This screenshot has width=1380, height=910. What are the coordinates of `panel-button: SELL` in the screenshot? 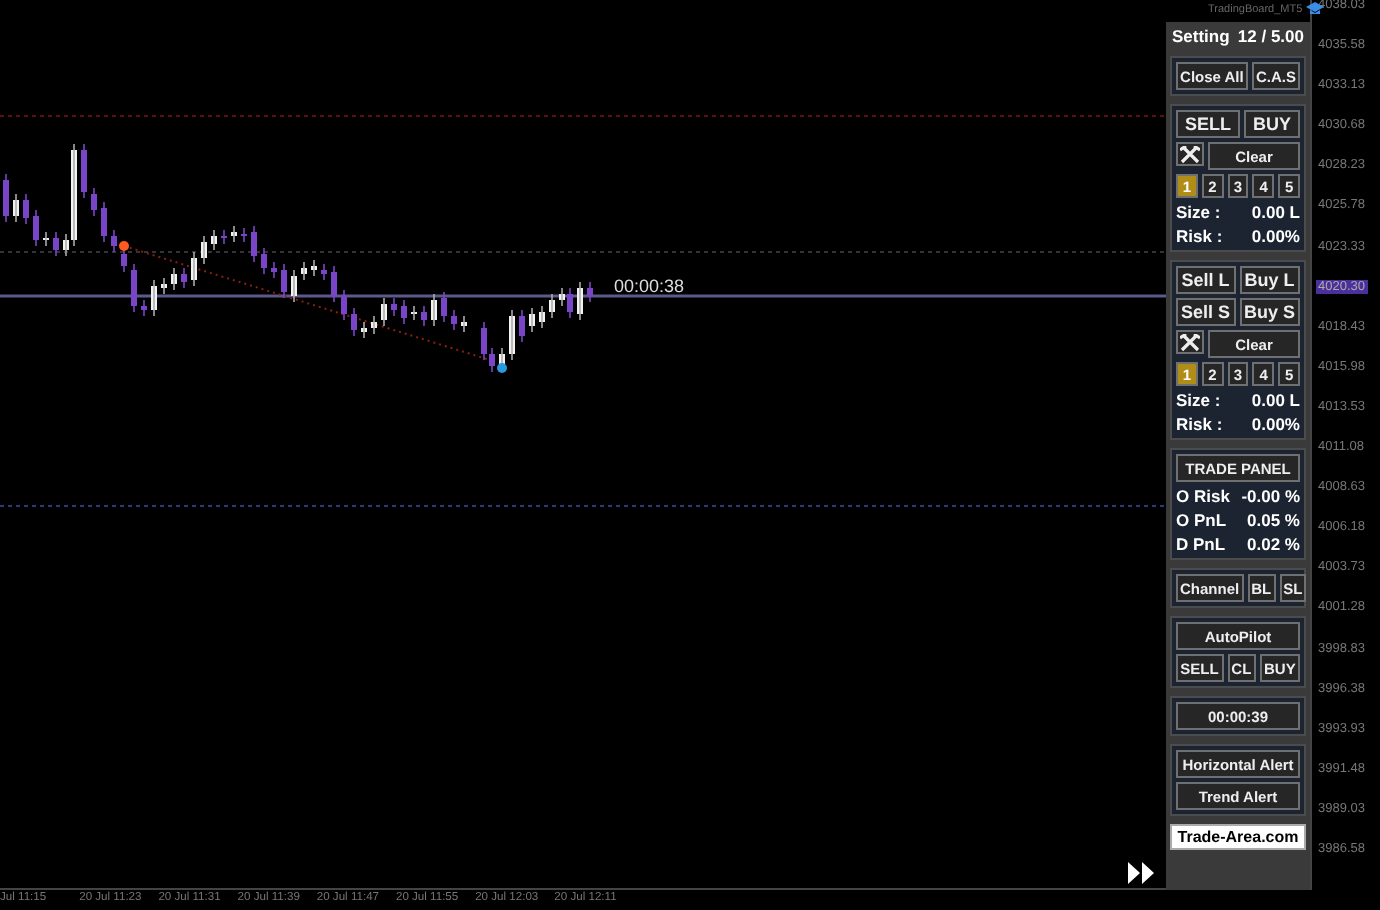 It's located at (1208, 124).